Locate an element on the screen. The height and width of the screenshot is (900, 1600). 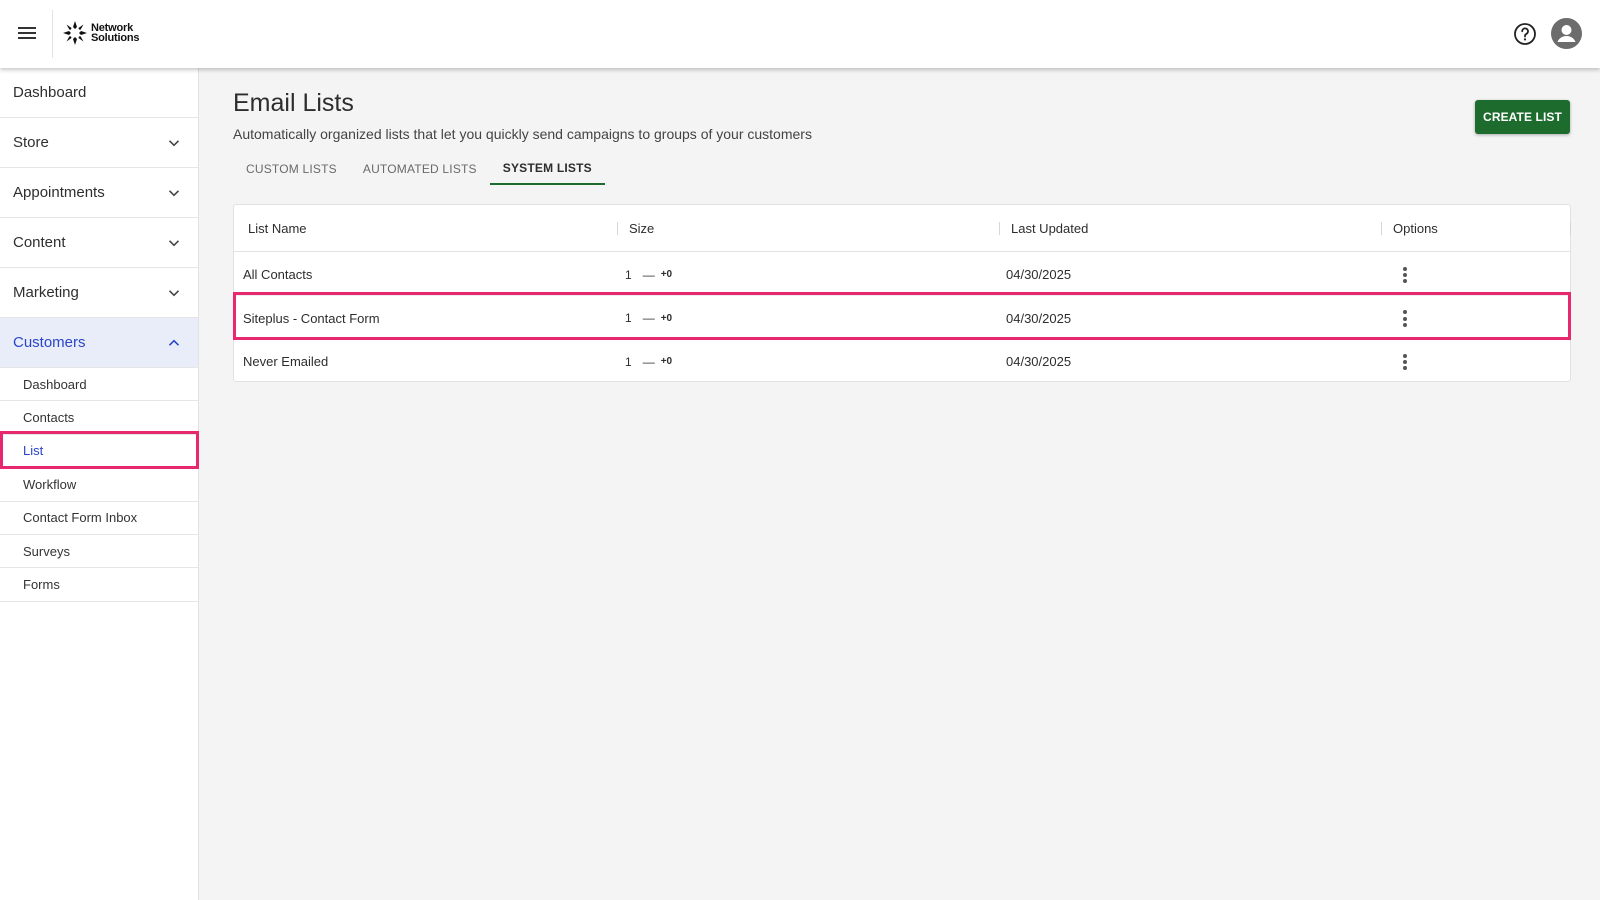
sidebar-subitem-surveys: Surveys is located at coordinates (99, 552).